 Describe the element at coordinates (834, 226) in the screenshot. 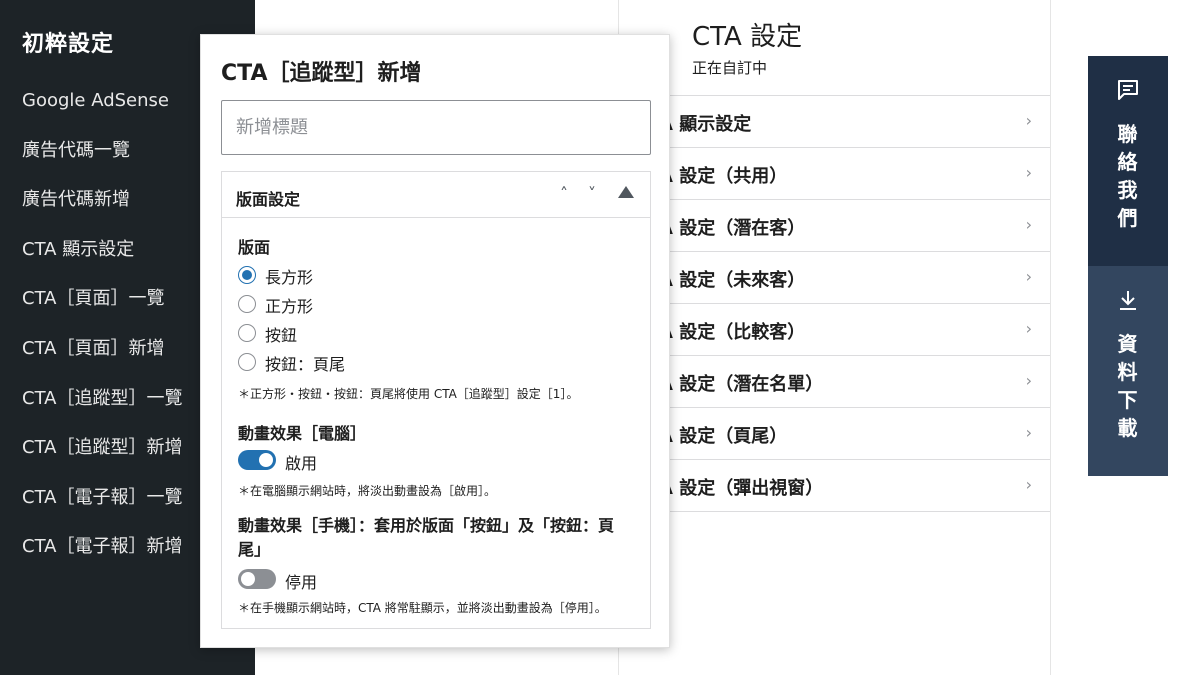

I see `cta-section-prospect: A 設定（潛在客） ›` at that location.